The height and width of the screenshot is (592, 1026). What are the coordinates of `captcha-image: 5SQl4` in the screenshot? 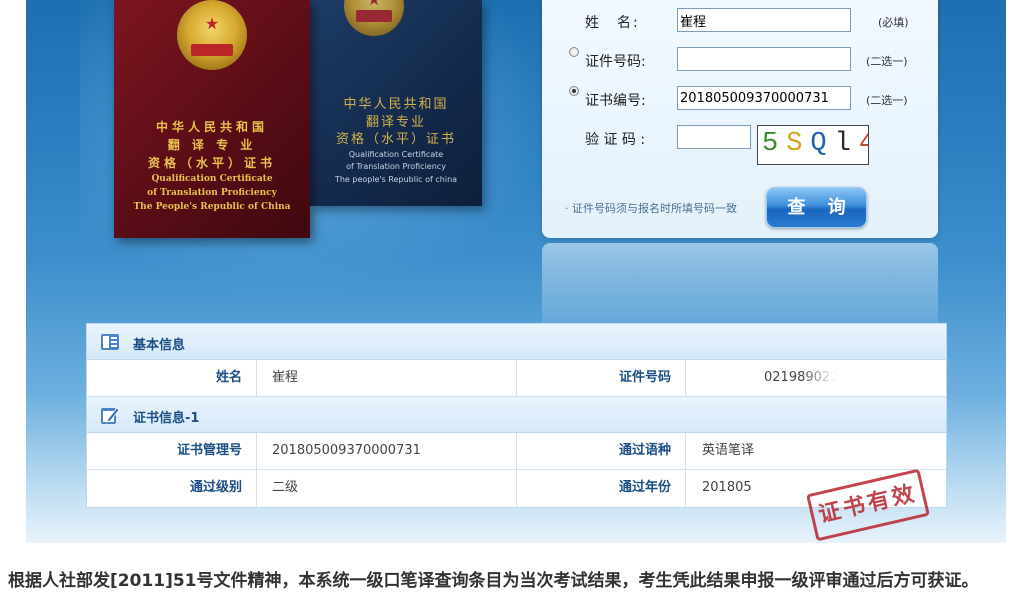 It's located at (813, 145).